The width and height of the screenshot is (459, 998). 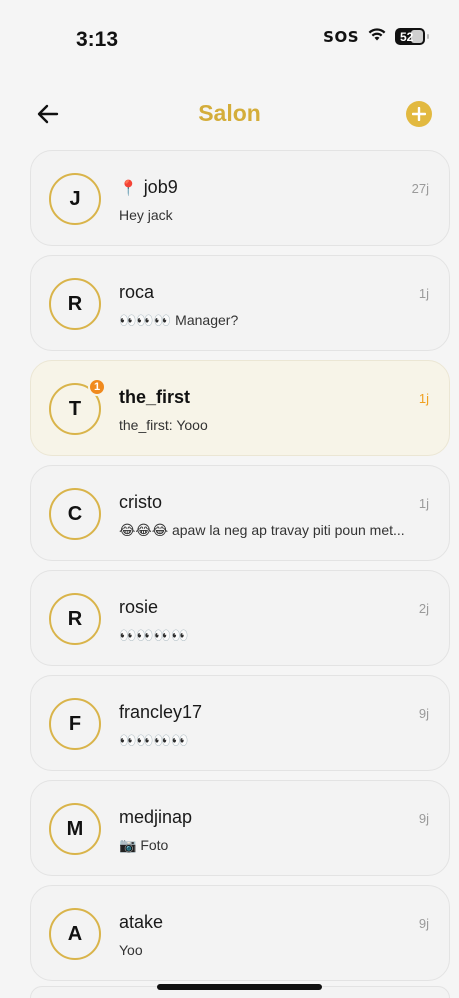 I want to click on avatar: T 1, so click(x=77, y=406).